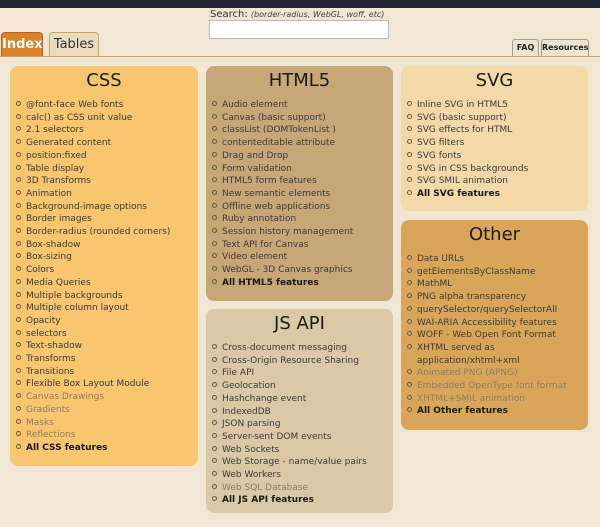 This screenshot has width=600, height=527. I want to click on feature-link: Server-sent DOM events, so click(302, 437).